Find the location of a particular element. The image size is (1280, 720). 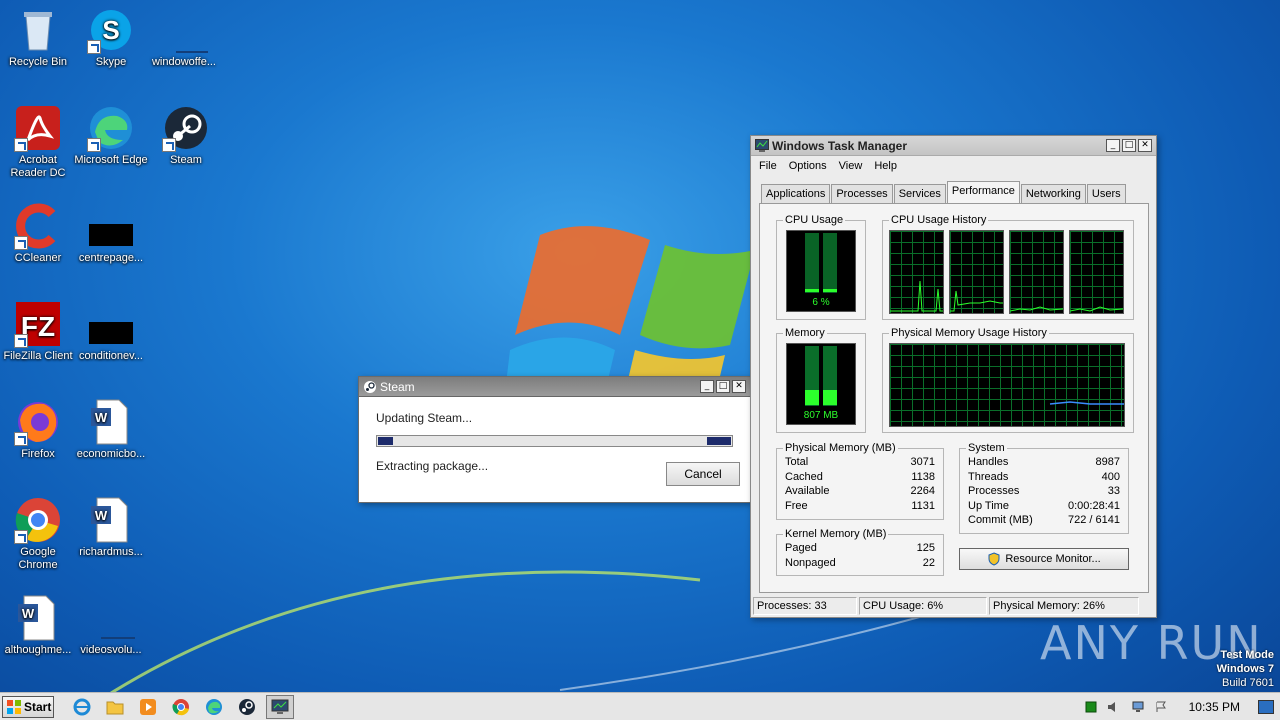

steam-icon is located at coordinates (370, 386).